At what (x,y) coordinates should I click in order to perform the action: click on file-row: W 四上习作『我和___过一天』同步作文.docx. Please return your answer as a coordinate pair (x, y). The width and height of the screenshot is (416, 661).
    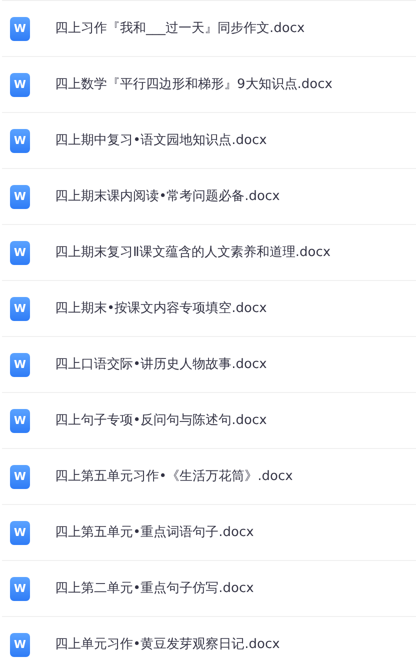
    Looking at the image, I should click on (209, 29).